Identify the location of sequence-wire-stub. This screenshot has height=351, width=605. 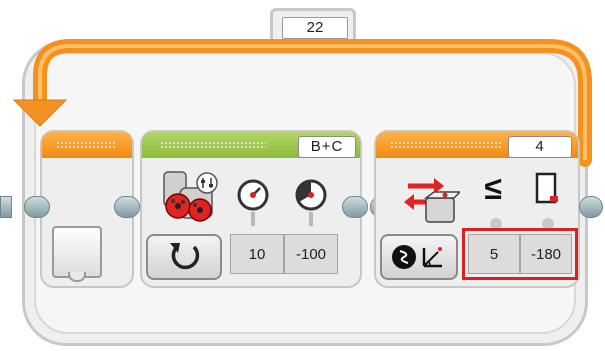
(6, 207).